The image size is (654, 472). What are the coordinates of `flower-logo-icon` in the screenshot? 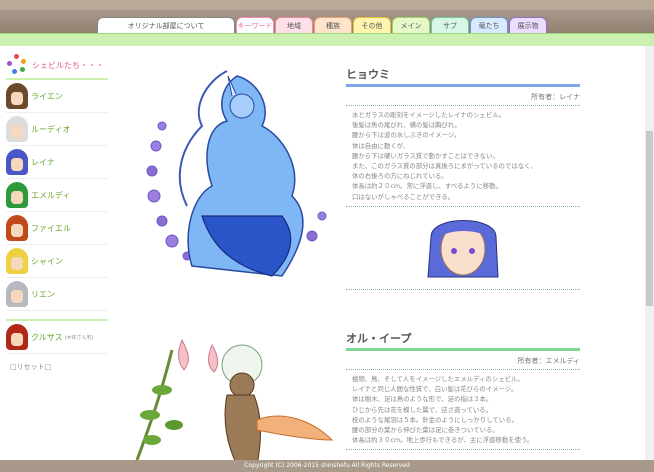 It's located at (17, 65).